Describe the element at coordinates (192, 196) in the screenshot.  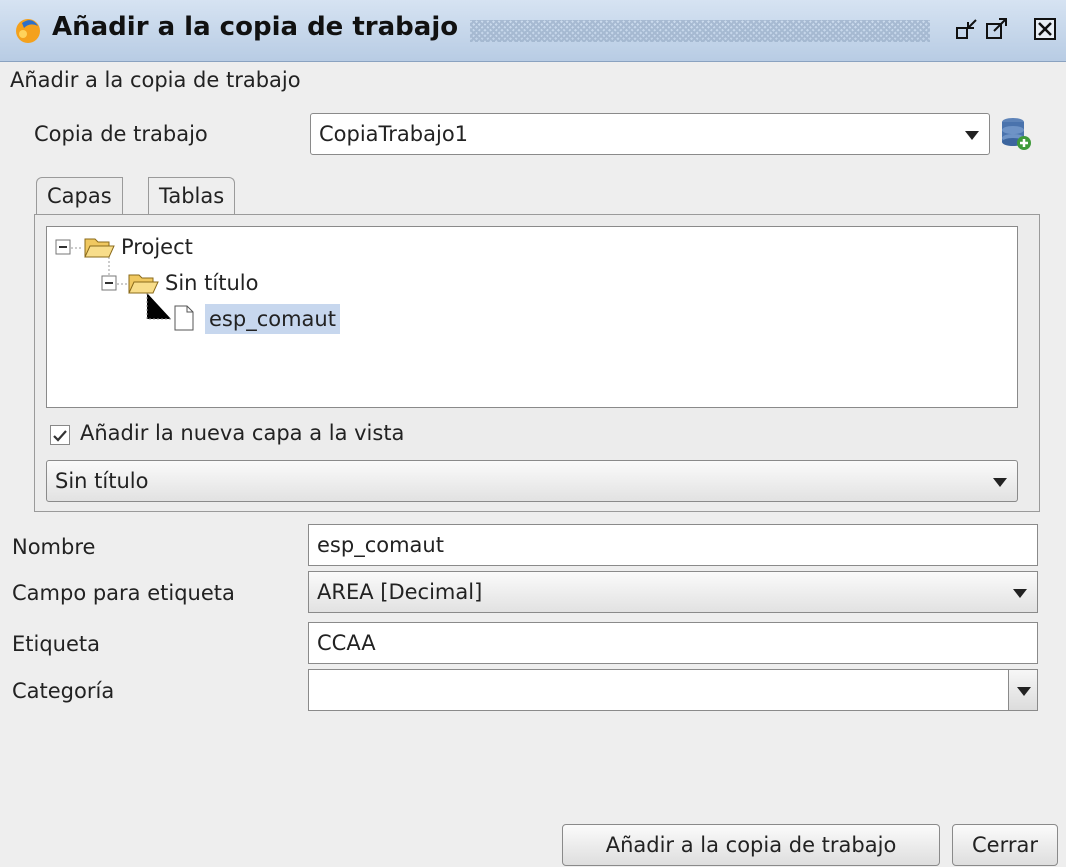
I see `tab-tablas: Tablas` at that location.